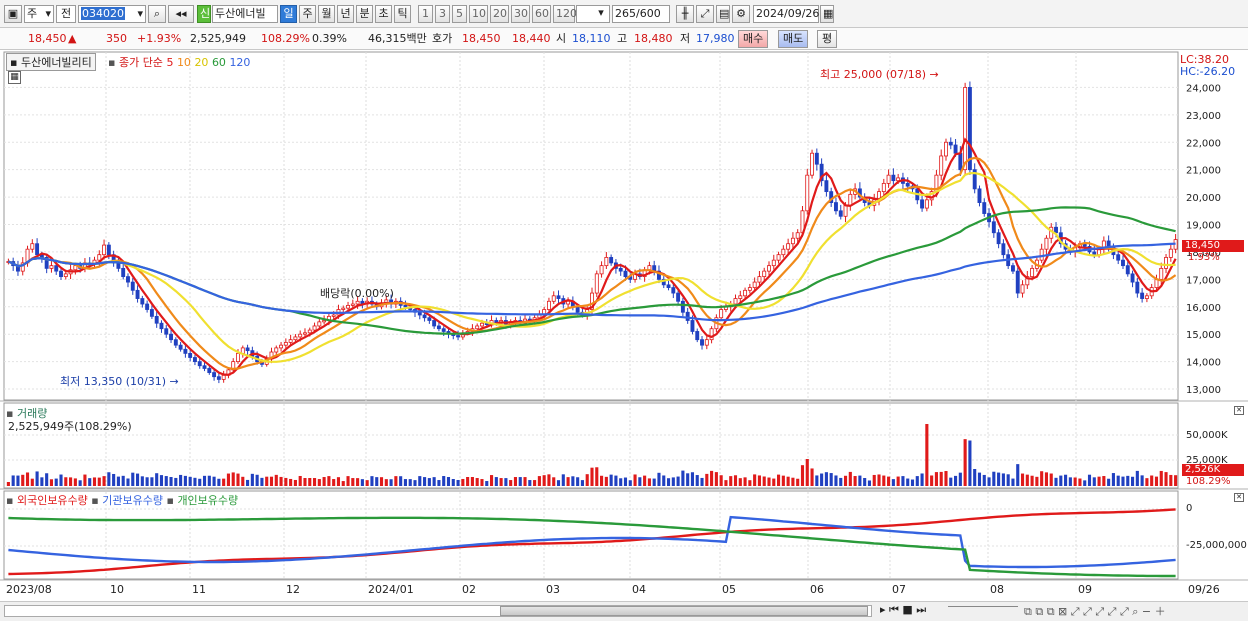 This screenshot has width=1248, height=624. What do you see at coordinates (140, 62) in the screenshot?
I see `ma-title: 종가 단순` at bounding box center [140, 62].